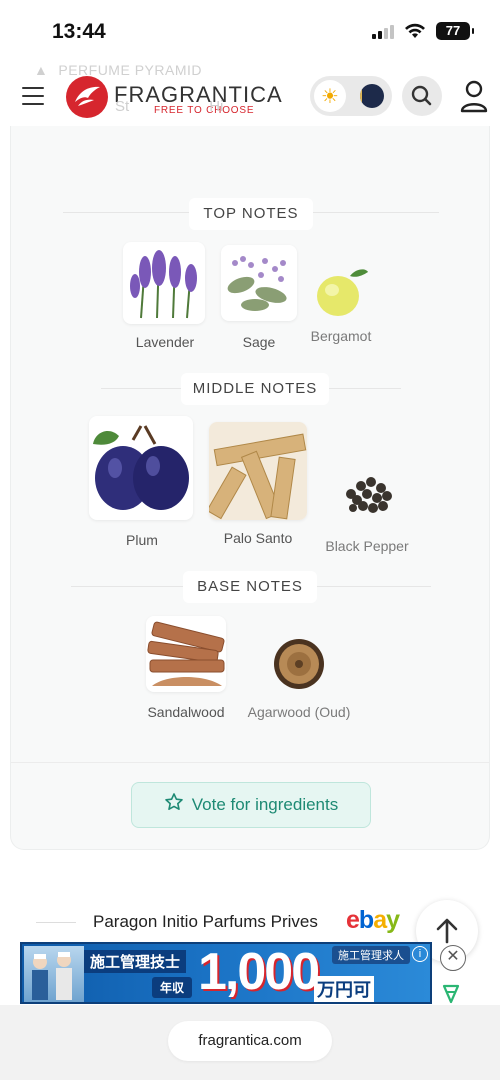 Image resolution: width=500 pixels, height=1080 pixels. What do you see at coordinates (169, 106) in the screenshot?
I see `ghost-tabs: St Hi` at bounding box center [169, 106].